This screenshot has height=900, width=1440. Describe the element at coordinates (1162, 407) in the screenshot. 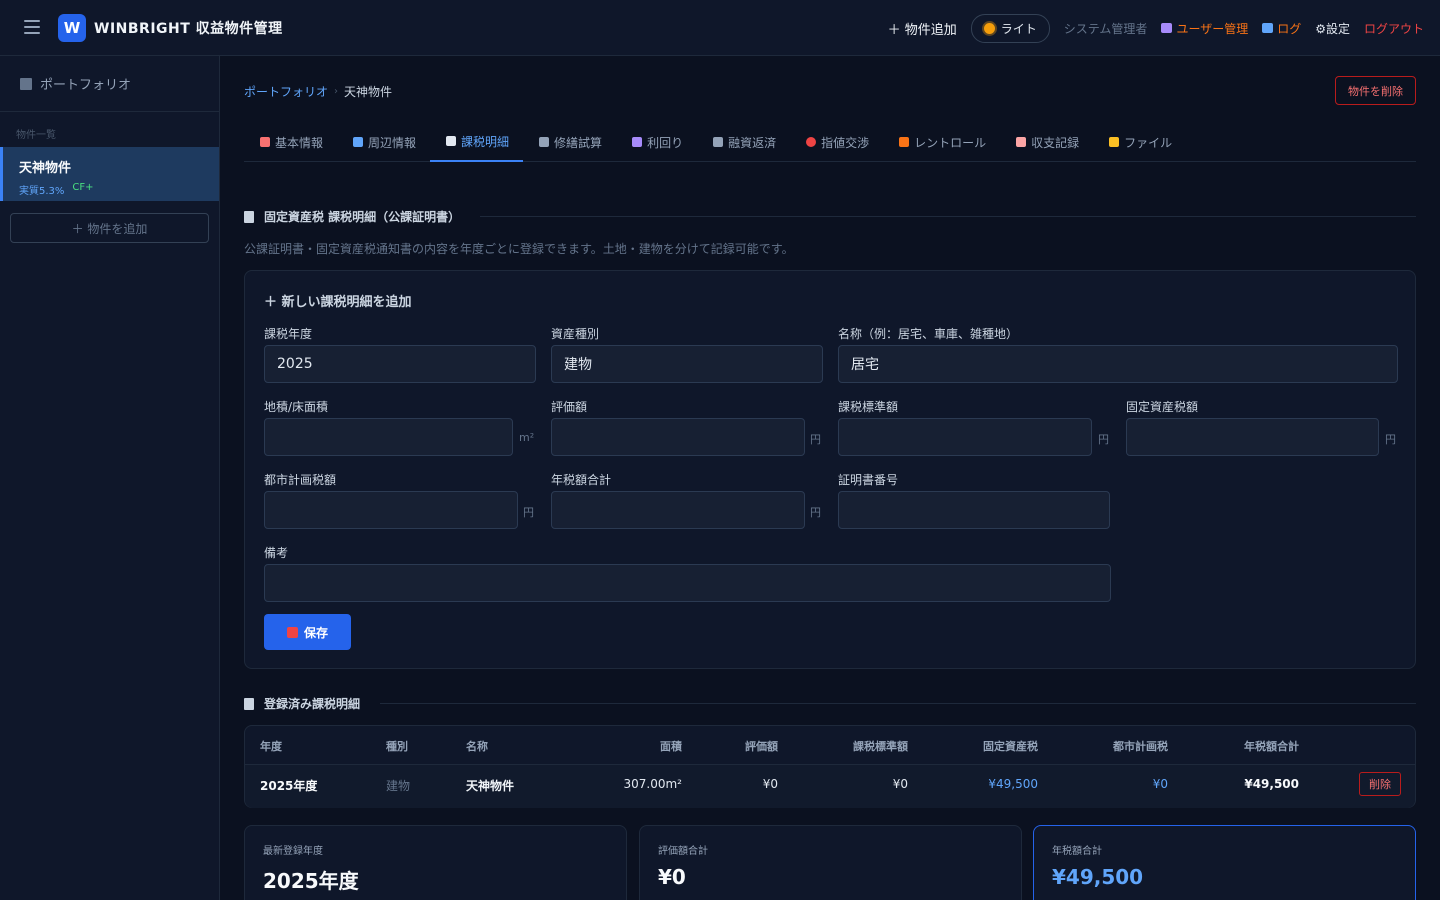

I see `property-tax-label: 固定資産税額` at that location.